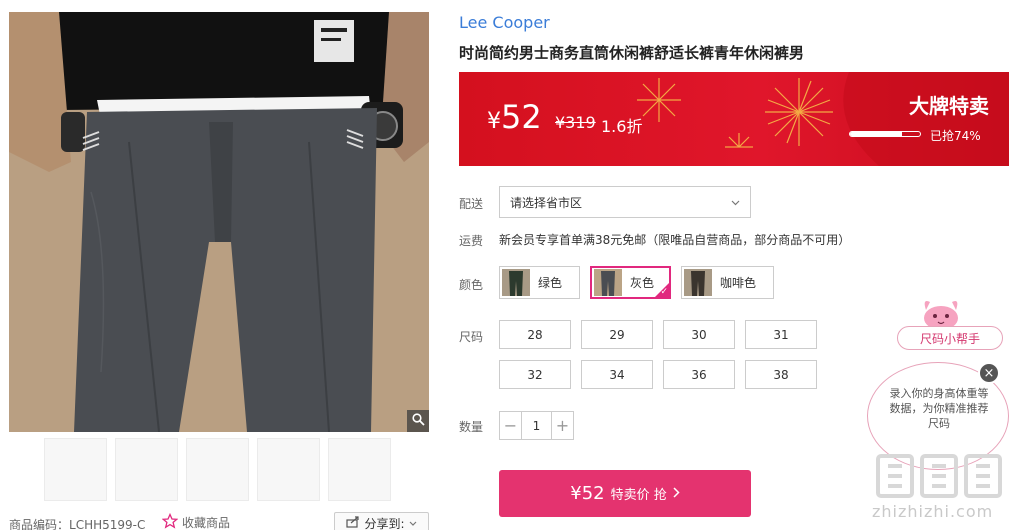 Image resolution: width=1017 pixels, height=530 pixels. I want to click on size-helper-text: 录入你的身高体重等数据，为你精准推荐尺码, so click(939, 408).